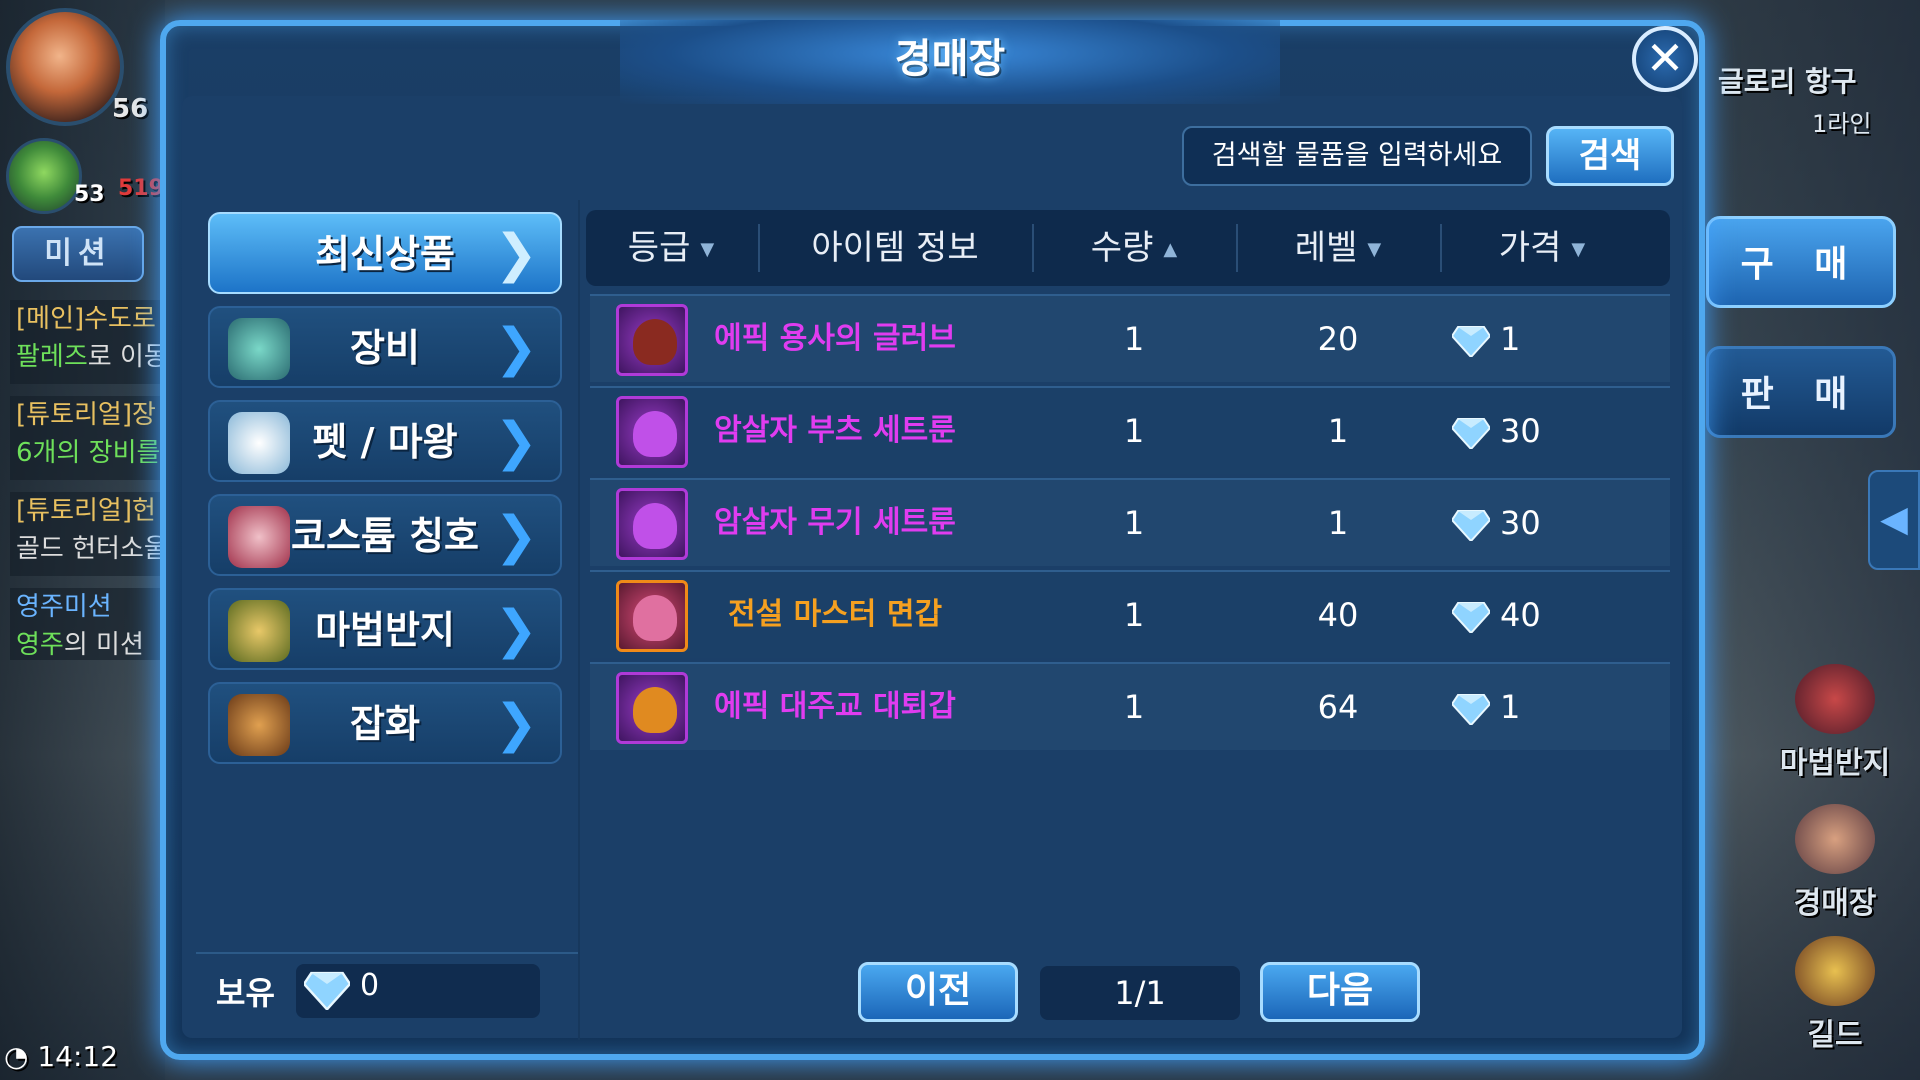  I want to click on shortcut-label: 길드, so click(1835, 1035).